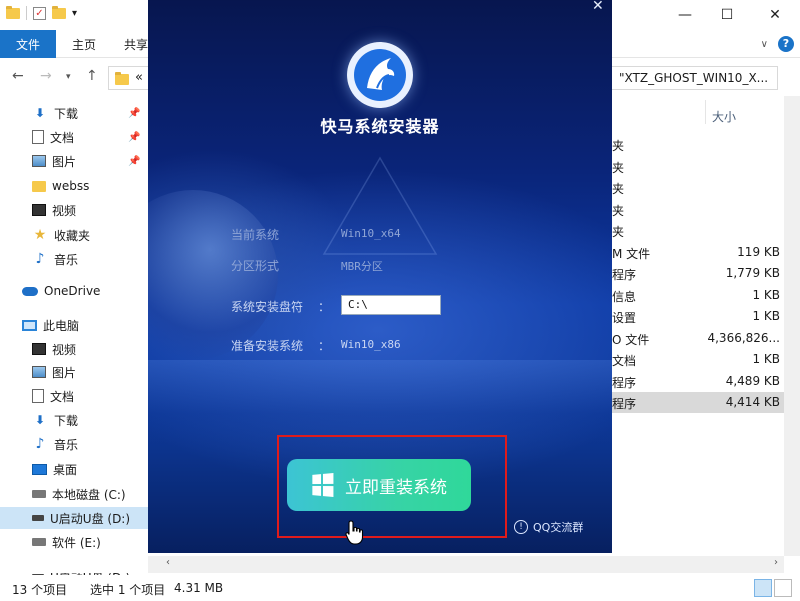  Describe the element at coordinates (74, 13) in the screenshot. I see `customize-toolbar-chevron-icon: ▾` at that location.